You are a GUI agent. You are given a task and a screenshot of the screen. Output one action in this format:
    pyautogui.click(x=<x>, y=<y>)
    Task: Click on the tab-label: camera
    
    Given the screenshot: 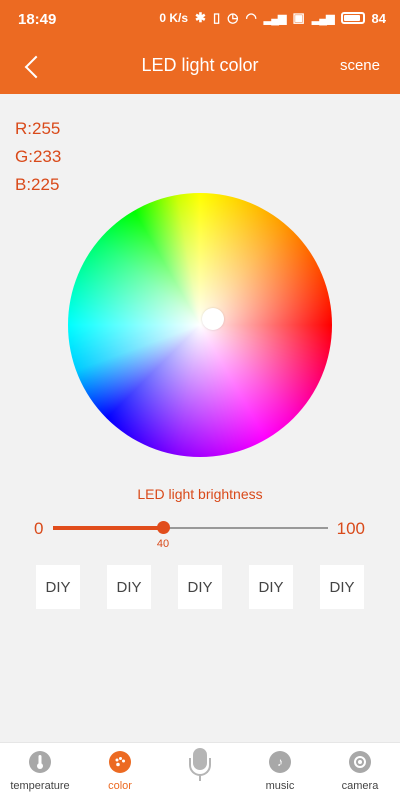 What is the action you would take?
    pyautogui.click(x=360, y=786)
    